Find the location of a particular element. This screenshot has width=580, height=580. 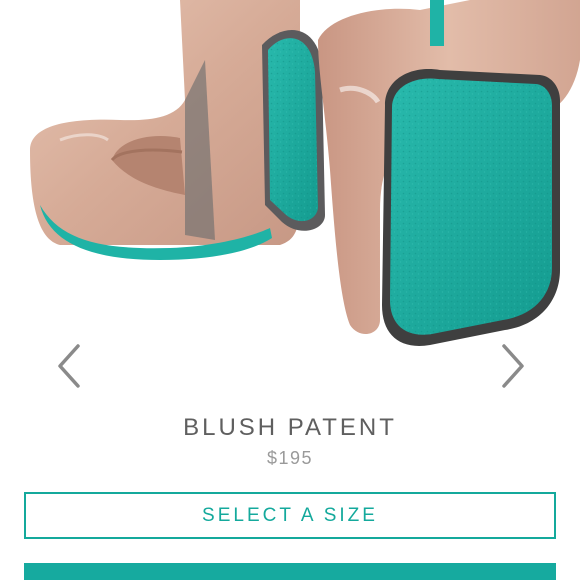

next-image-button is located at coordinates (512, 366).